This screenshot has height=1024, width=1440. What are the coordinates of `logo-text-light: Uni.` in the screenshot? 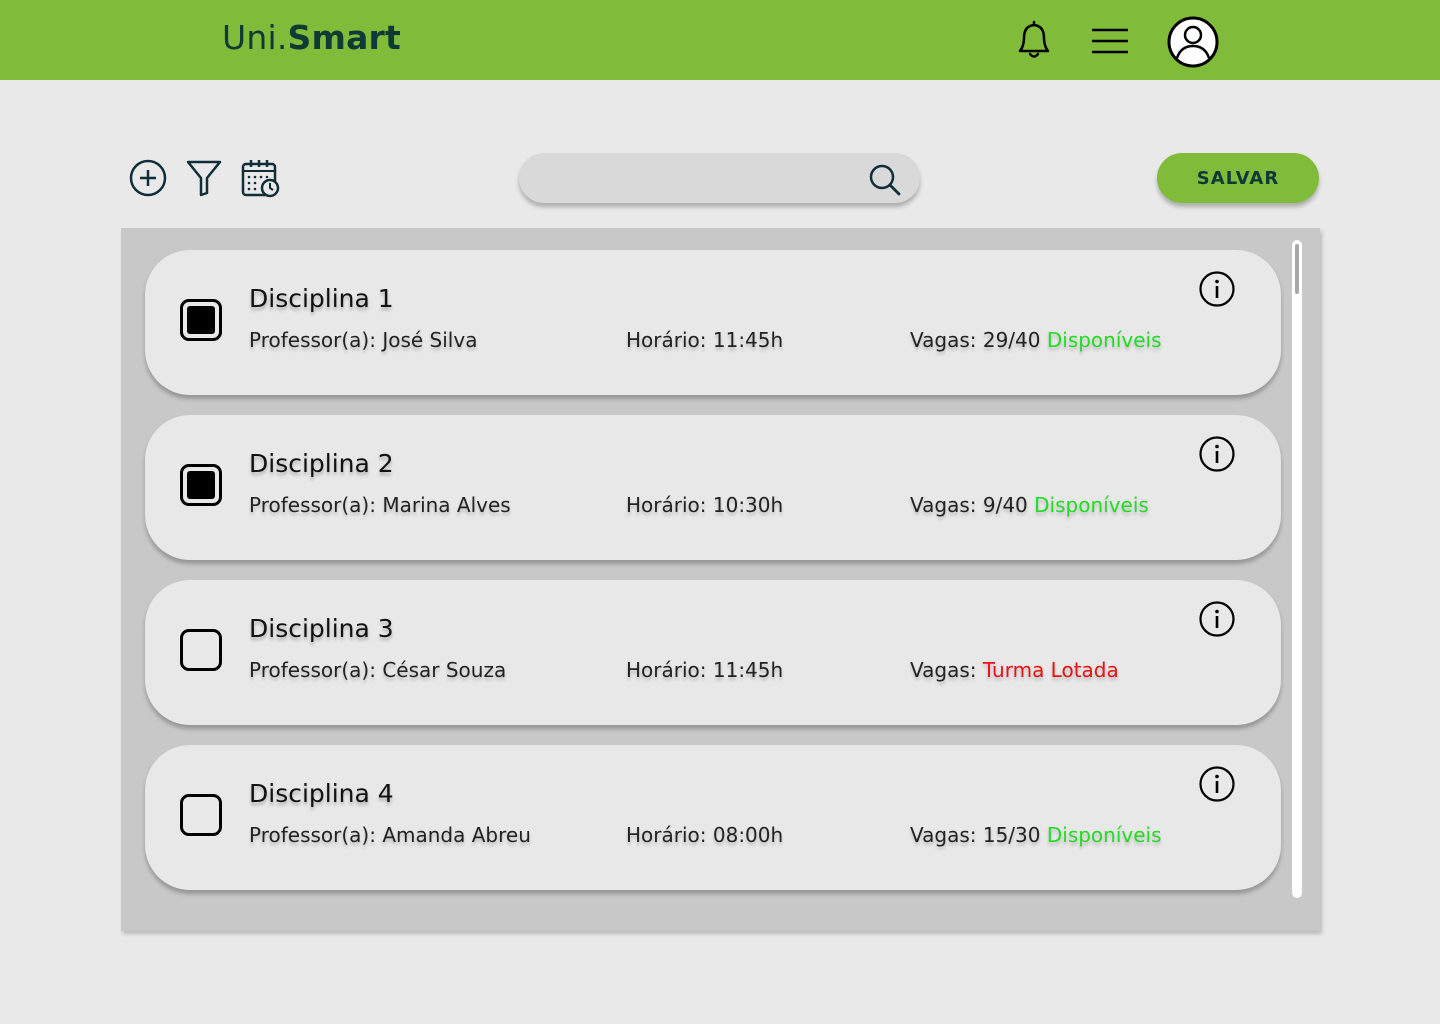 It's located at (255, 37).